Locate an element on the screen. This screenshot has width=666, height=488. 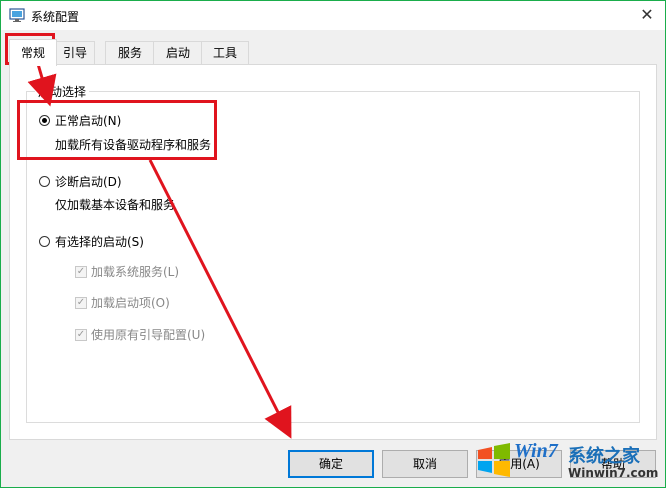
selective-startup-label: 有选择的启动(S) is located at coordinates (99, 241).